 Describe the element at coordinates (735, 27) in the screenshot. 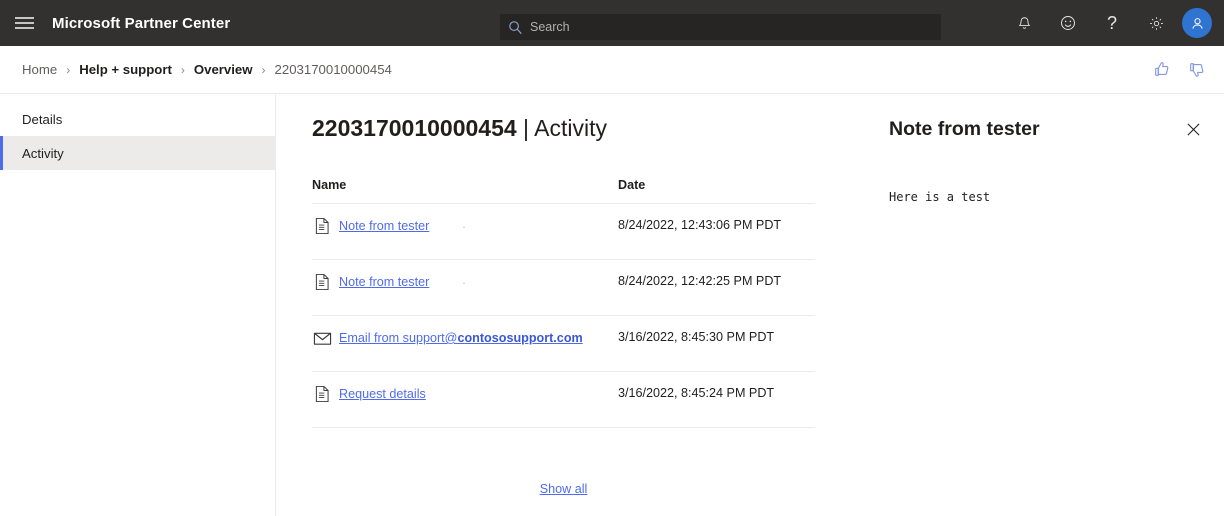

I see `search-input` at that location.